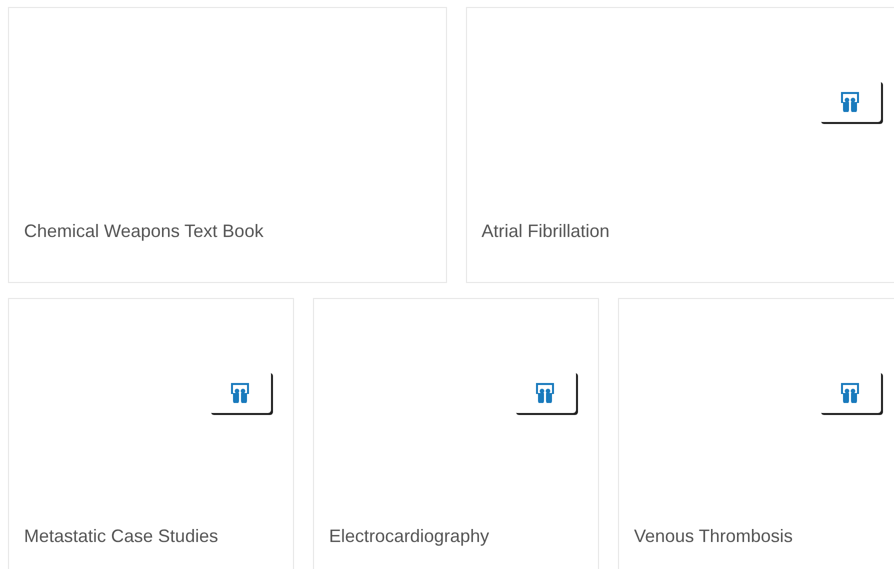  Describe the element at coordinates (121, 536) in the screenshot. I see `card-title: Metastatic Case Studies` at that location.